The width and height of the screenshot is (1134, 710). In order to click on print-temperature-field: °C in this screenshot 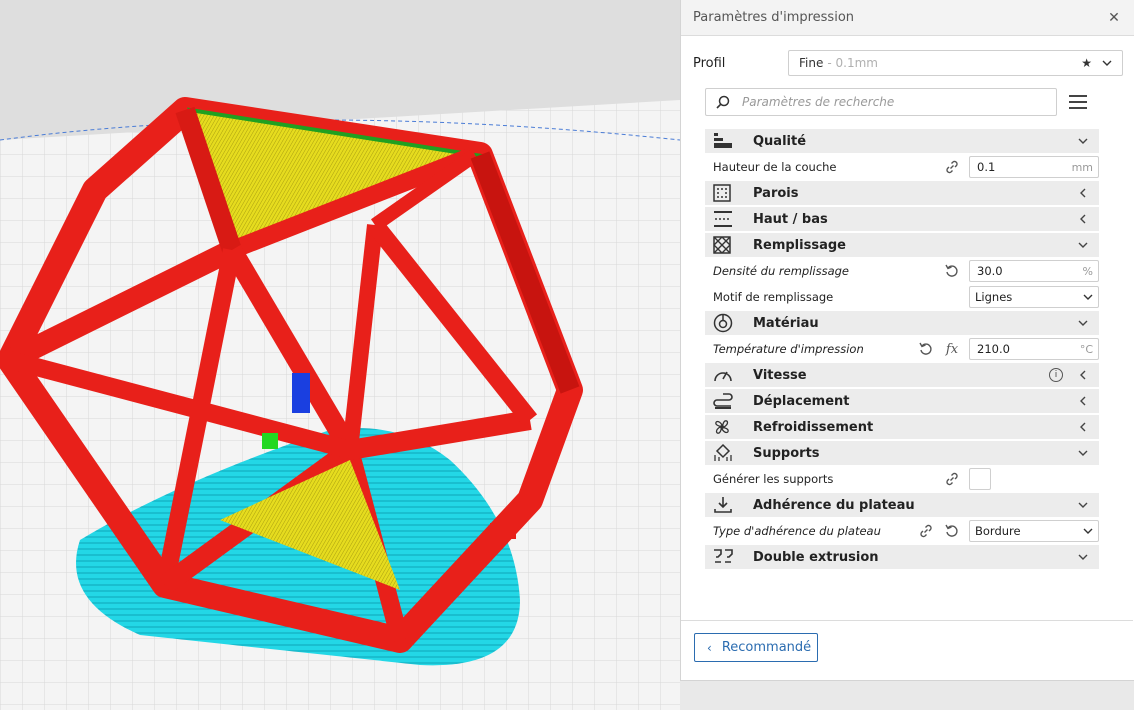, I will do `click(1034, 349)`.